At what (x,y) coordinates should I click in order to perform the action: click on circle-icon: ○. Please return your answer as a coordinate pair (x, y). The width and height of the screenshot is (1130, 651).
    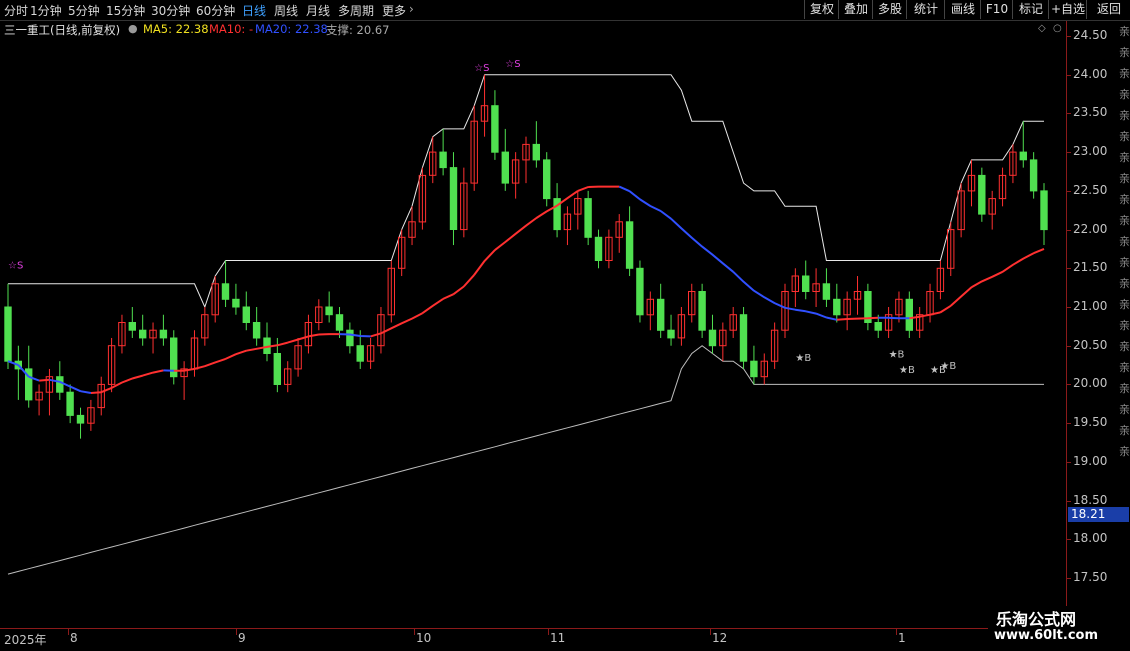
    Looking at the image, I should click on (1057, 28).